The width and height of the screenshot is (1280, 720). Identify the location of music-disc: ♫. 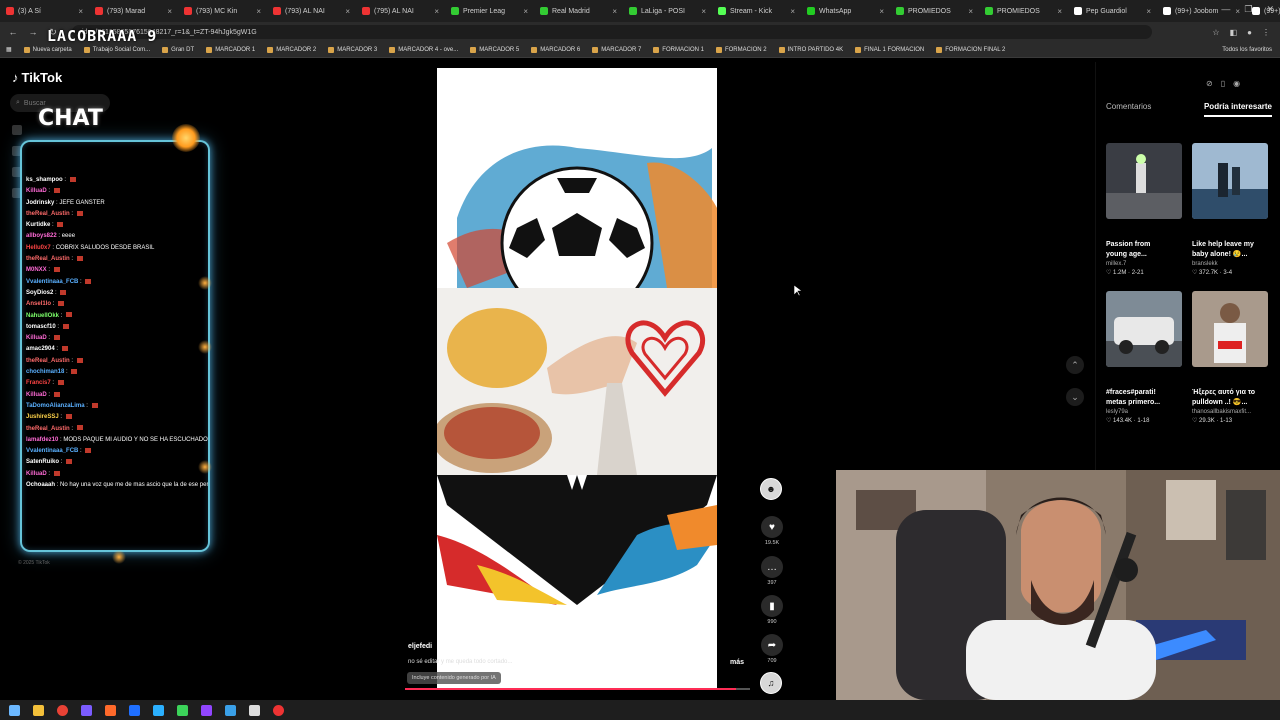
(772, 683).